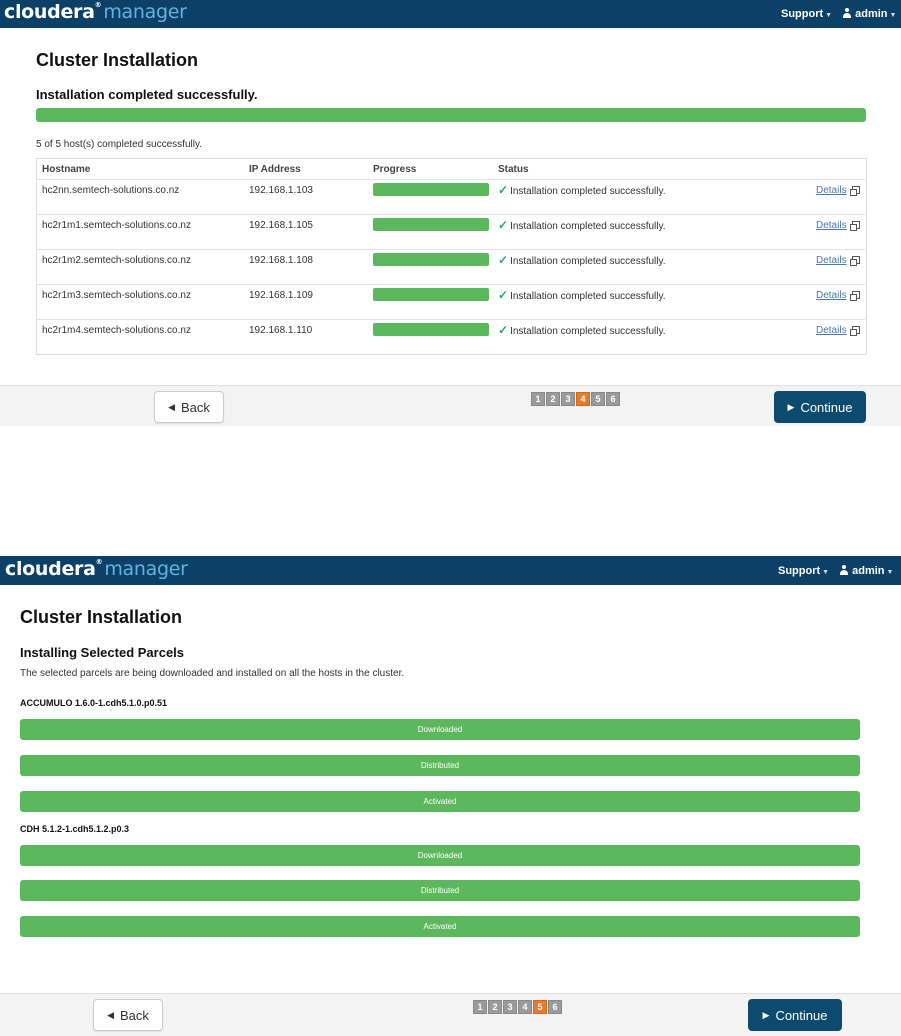  Describe the element at coordinates (583, 399) in the screenshot. I see `step-4-active: 4` at that location.